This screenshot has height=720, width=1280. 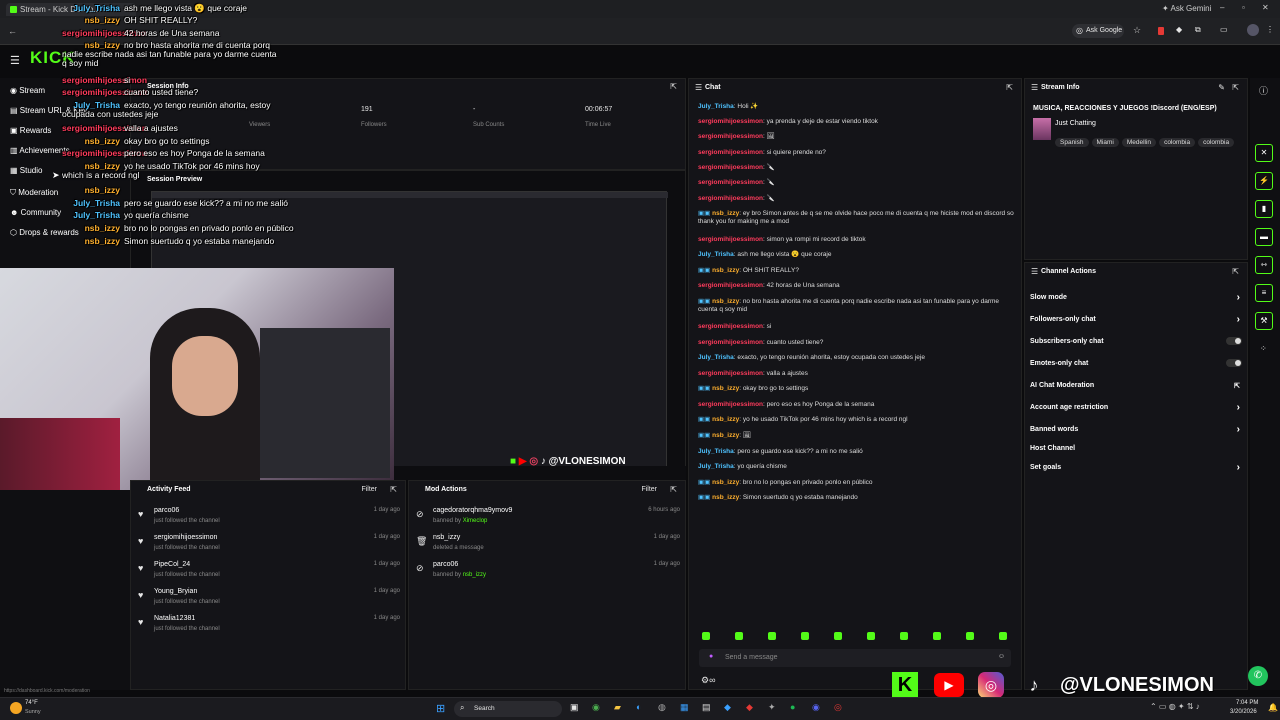 I want to click on app-icon: ◆, so click(x=749, y=707).